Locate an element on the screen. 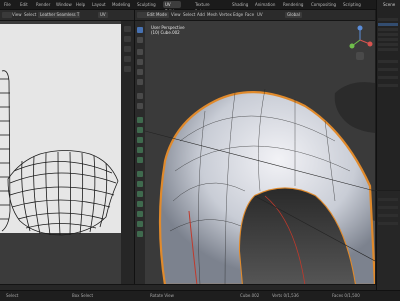 This screenshot has width=400, height=301. mode-selector: Edit Mode is located at coordinates (157, 15).